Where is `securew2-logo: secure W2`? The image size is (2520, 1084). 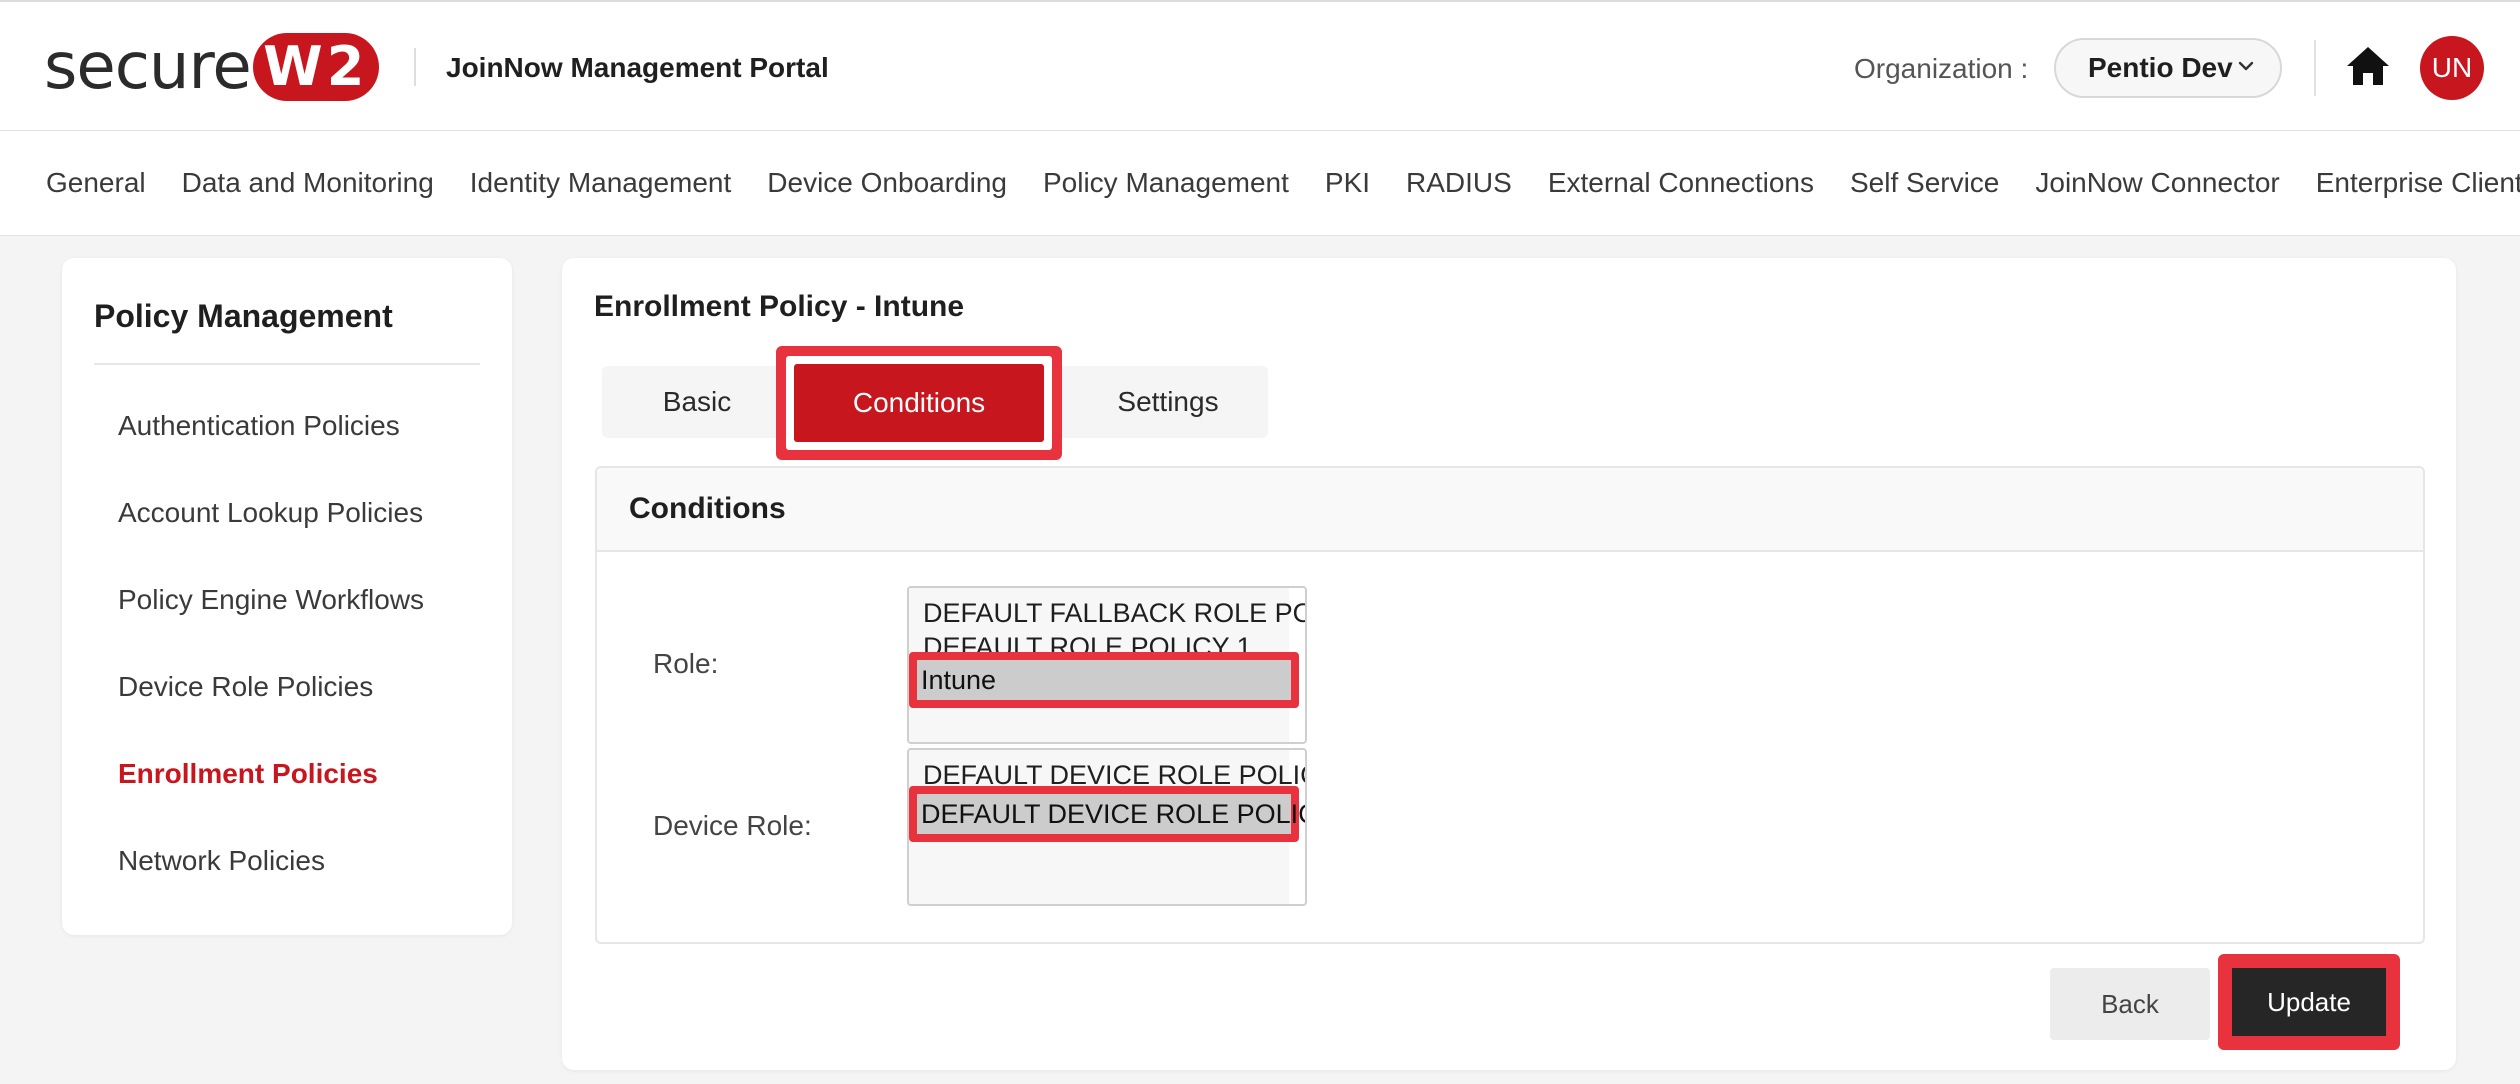 securew2-logo: secure W2 is located at coordinates (211, 67).